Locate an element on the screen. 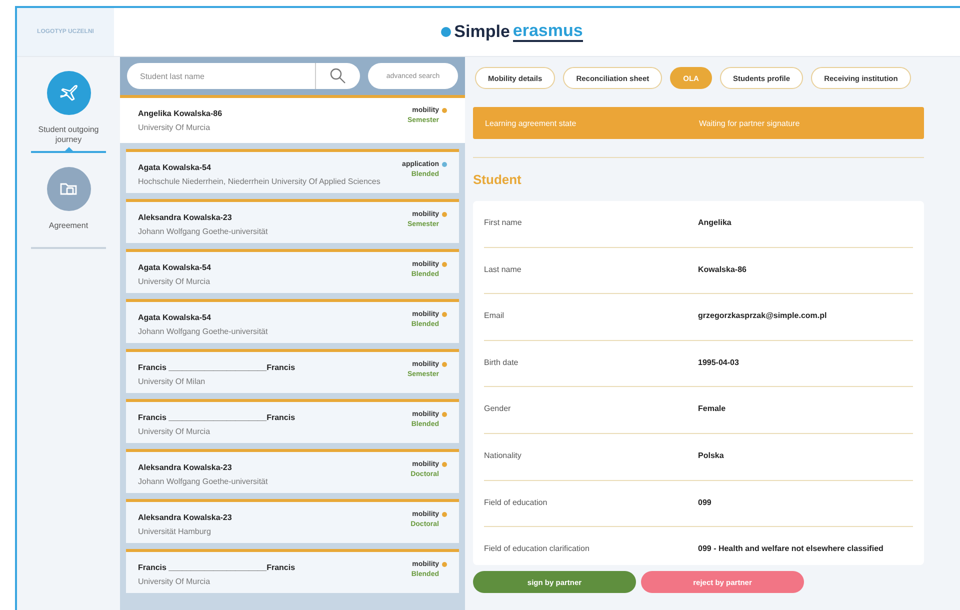 The height and width of the screenshot is (610, 960). field-label: Nationality is located at coordinates (503, 455).